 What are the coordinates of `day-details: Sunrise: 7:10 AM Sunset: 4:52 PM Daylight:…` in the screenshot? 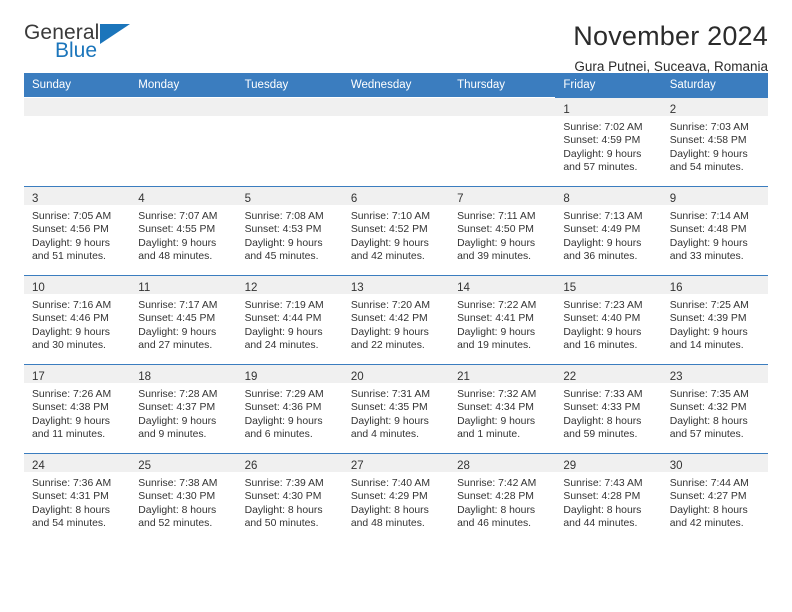 It's located at (396, 234).